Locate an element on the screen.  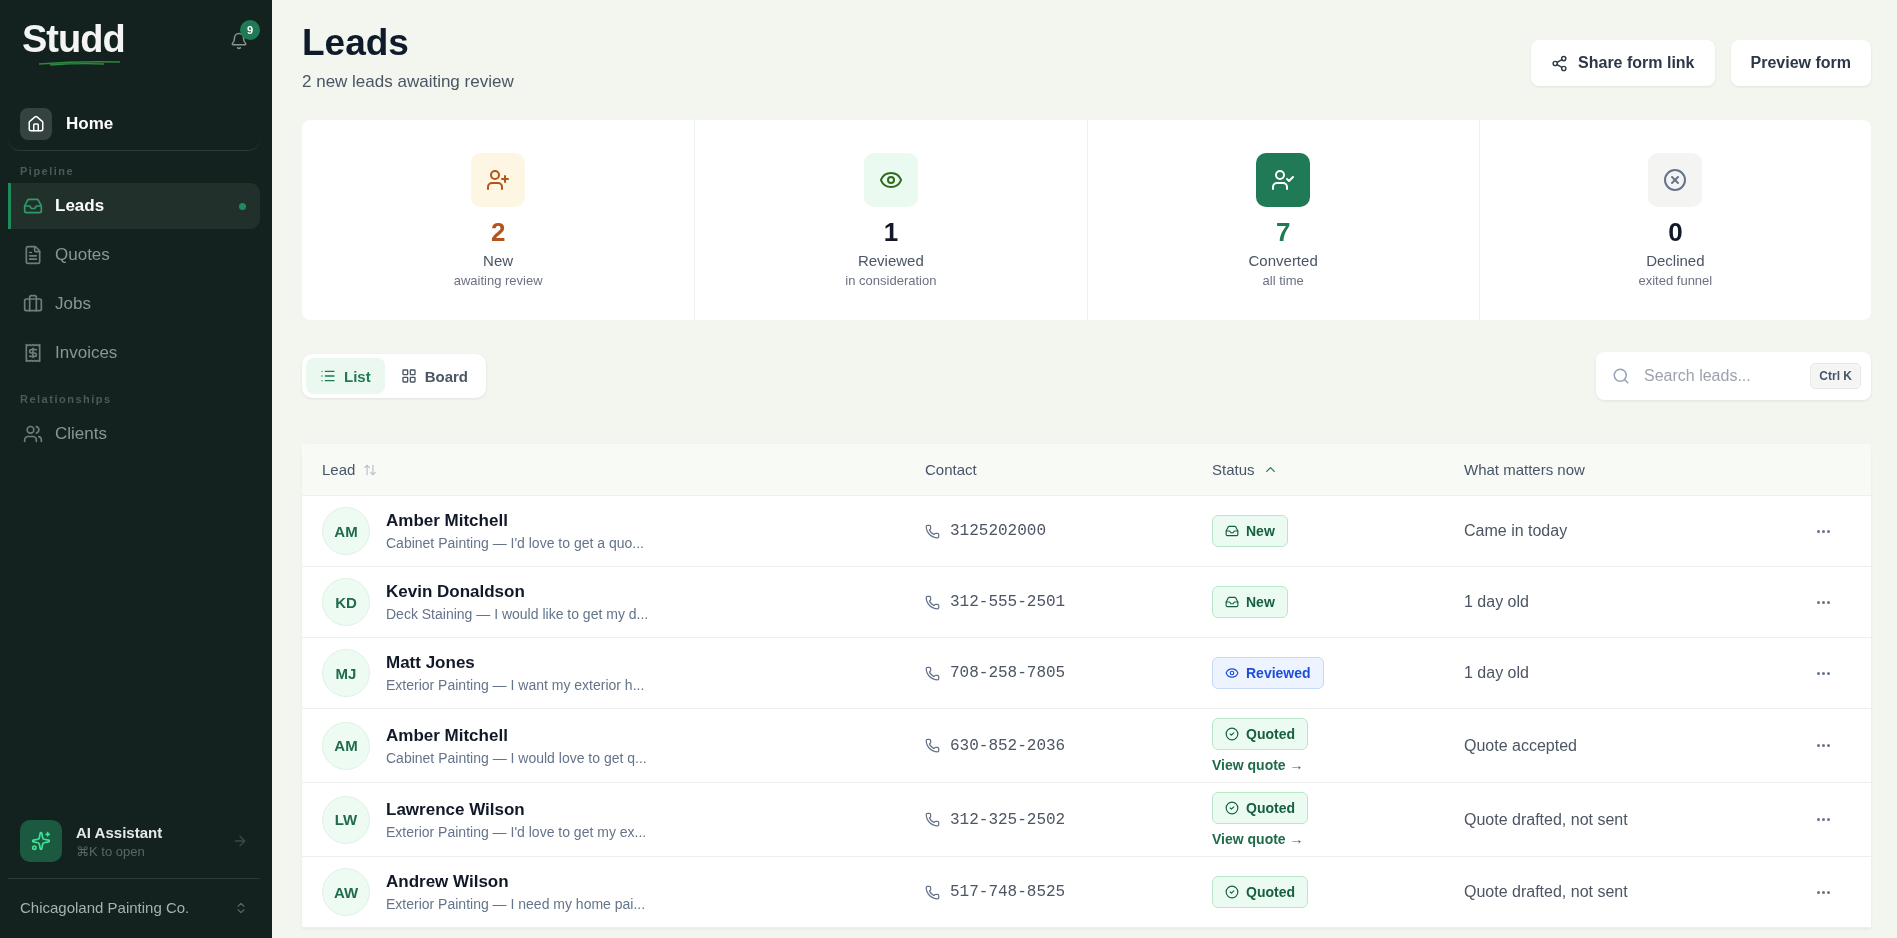
stat-caption: in consideration is located at coordinates (891, 280).